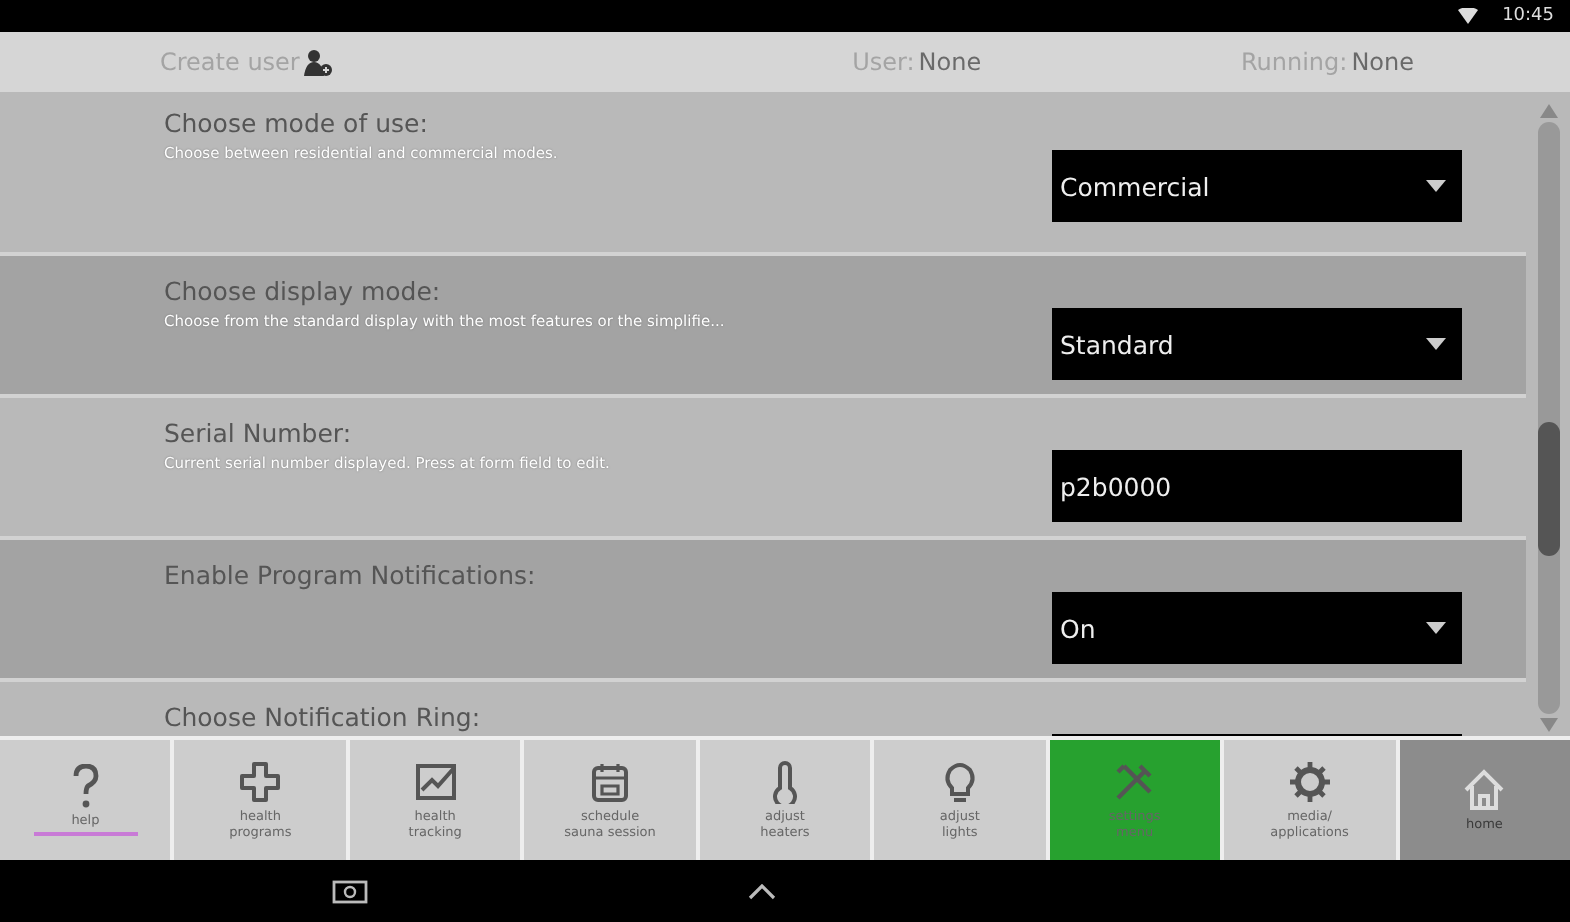 The image size is (1570, 922). I want to click on scrollbar, so click(1548, 418).